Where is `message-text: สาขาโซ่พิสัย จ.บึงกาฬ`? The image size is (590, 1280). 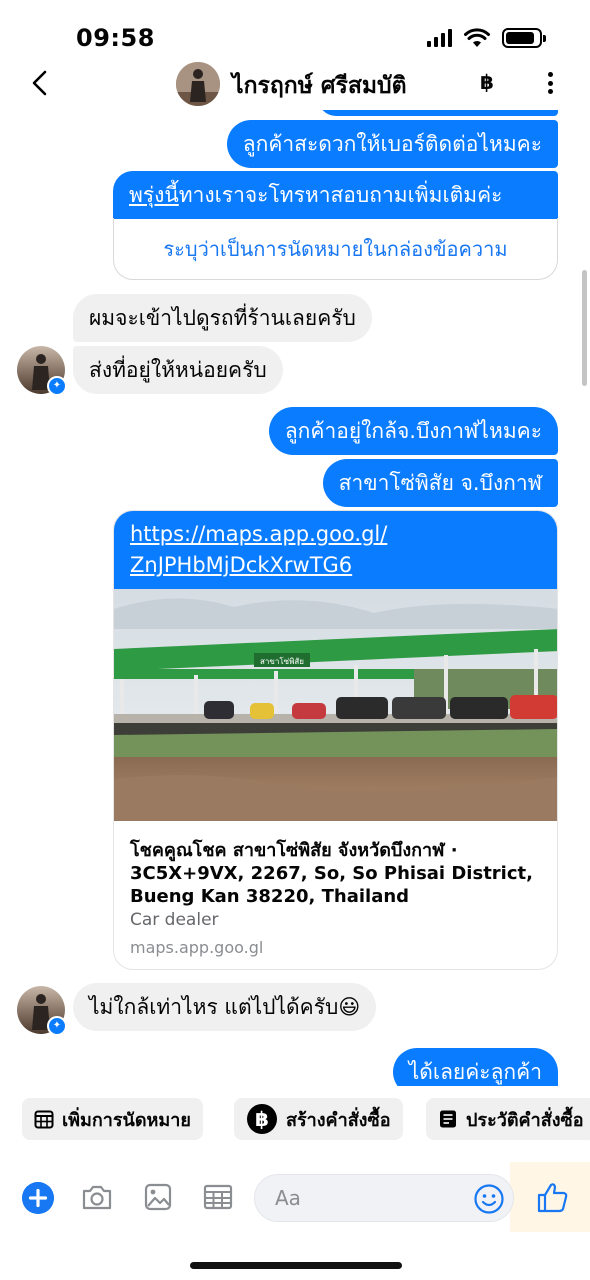 message-text: สาขาโซ่พิสัย จ.บึงกาฬ is located at coordinates (440, 483).